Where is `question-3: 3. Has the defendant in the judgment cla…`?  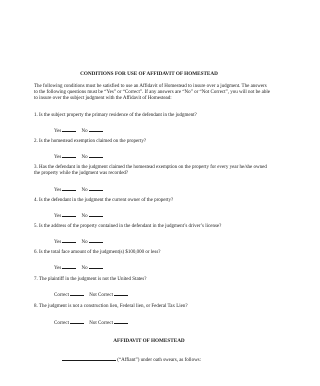
question-3: 3. Has the defendant in the judgment cla… is located at coordinates (150, 171).